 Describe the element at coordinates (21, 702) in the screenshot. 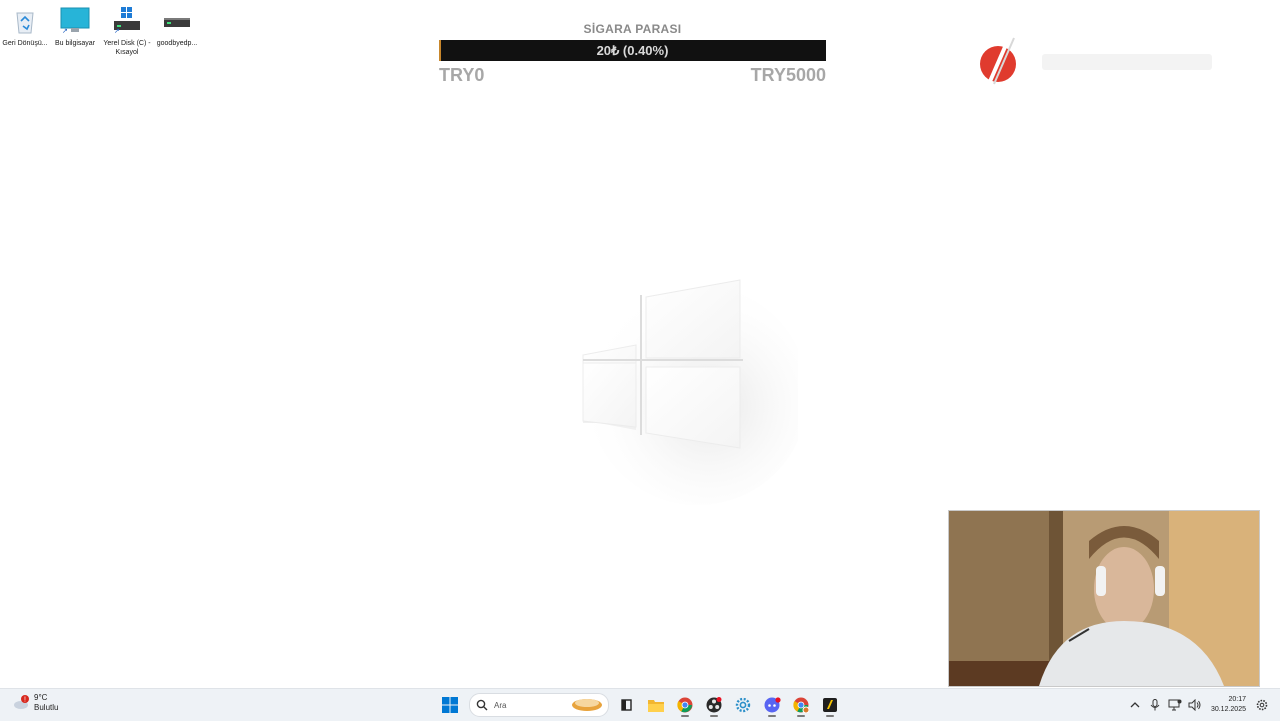

I see `weather-cloud-icon: !` at that location.